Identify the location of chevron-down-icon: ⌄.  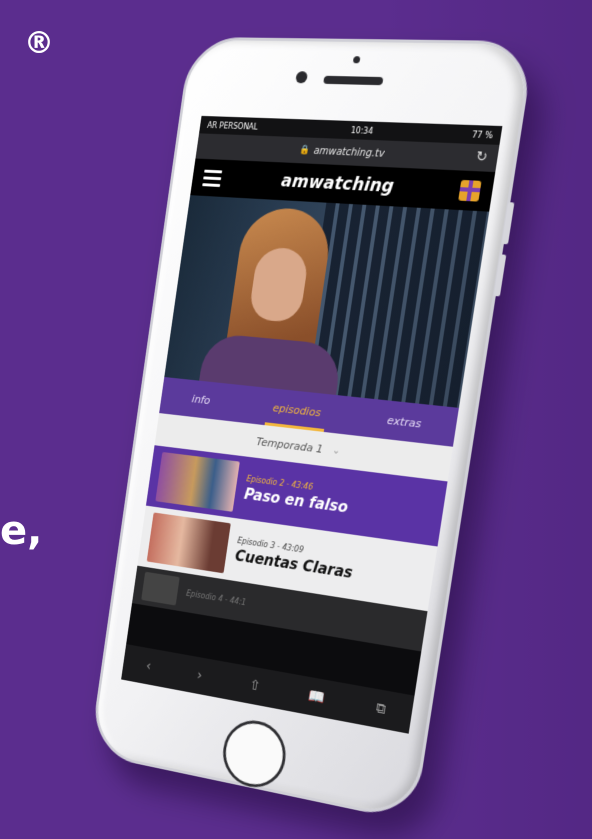
(336, 450).